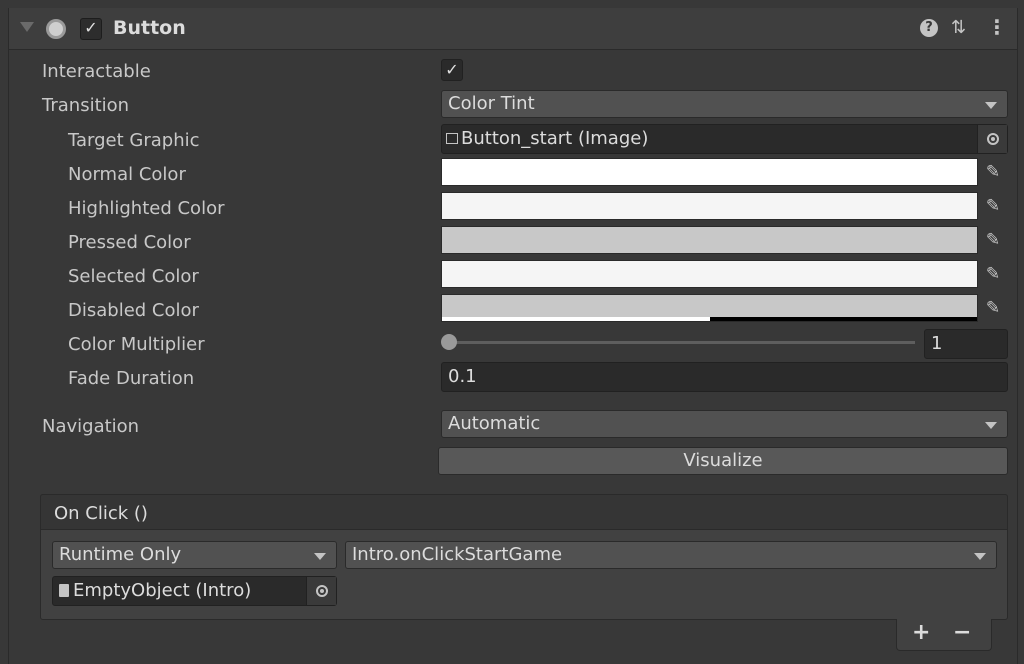  I want to click on component-title: Button, so click(149, 28).